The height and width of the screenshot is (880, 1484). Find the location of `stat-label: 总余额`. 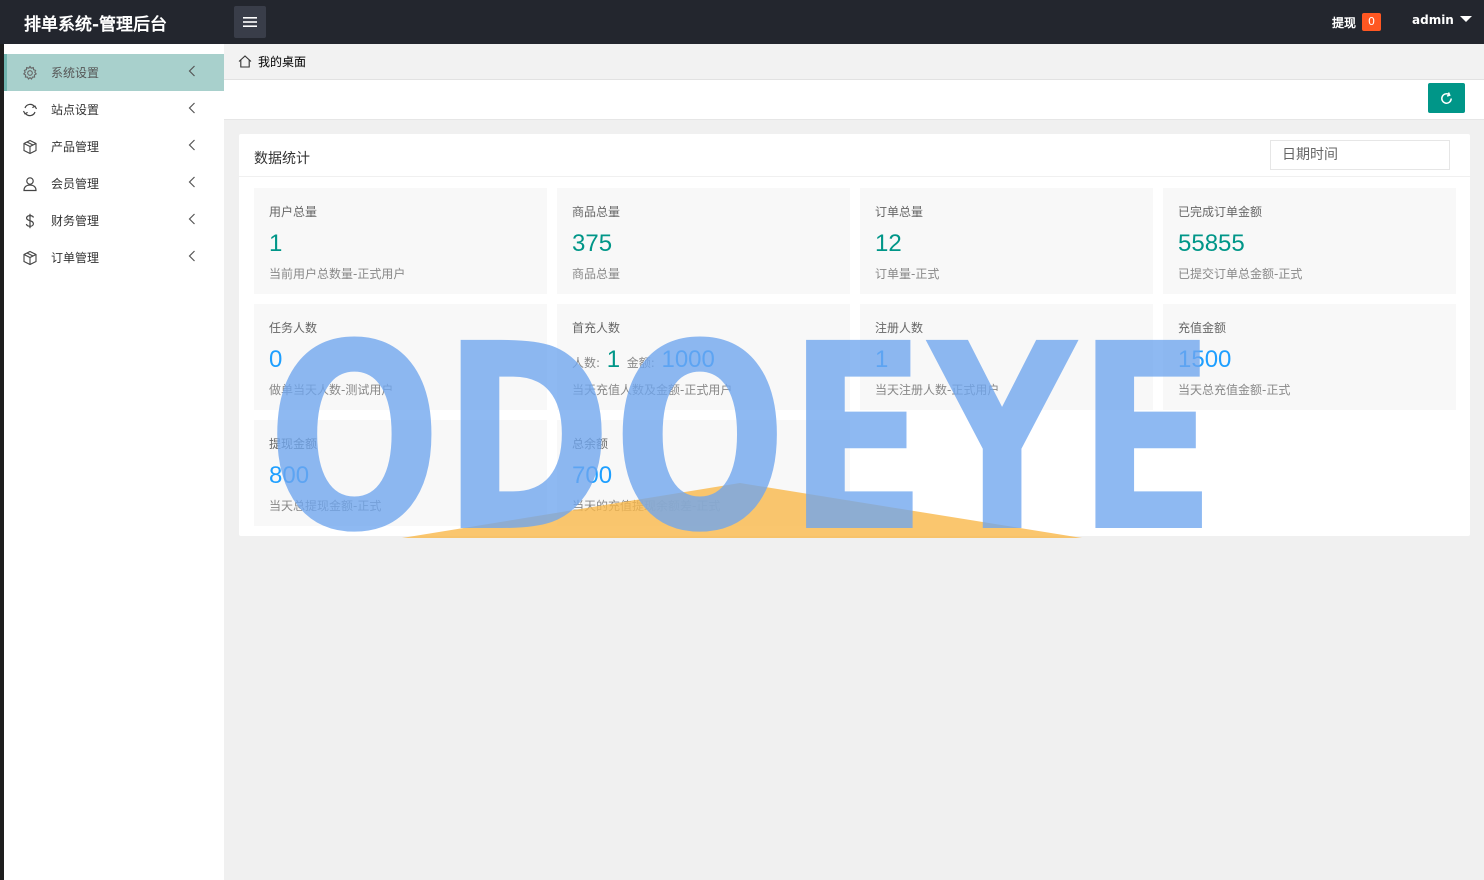

stat-label: 总余额 is located at coordinates (590, 444).